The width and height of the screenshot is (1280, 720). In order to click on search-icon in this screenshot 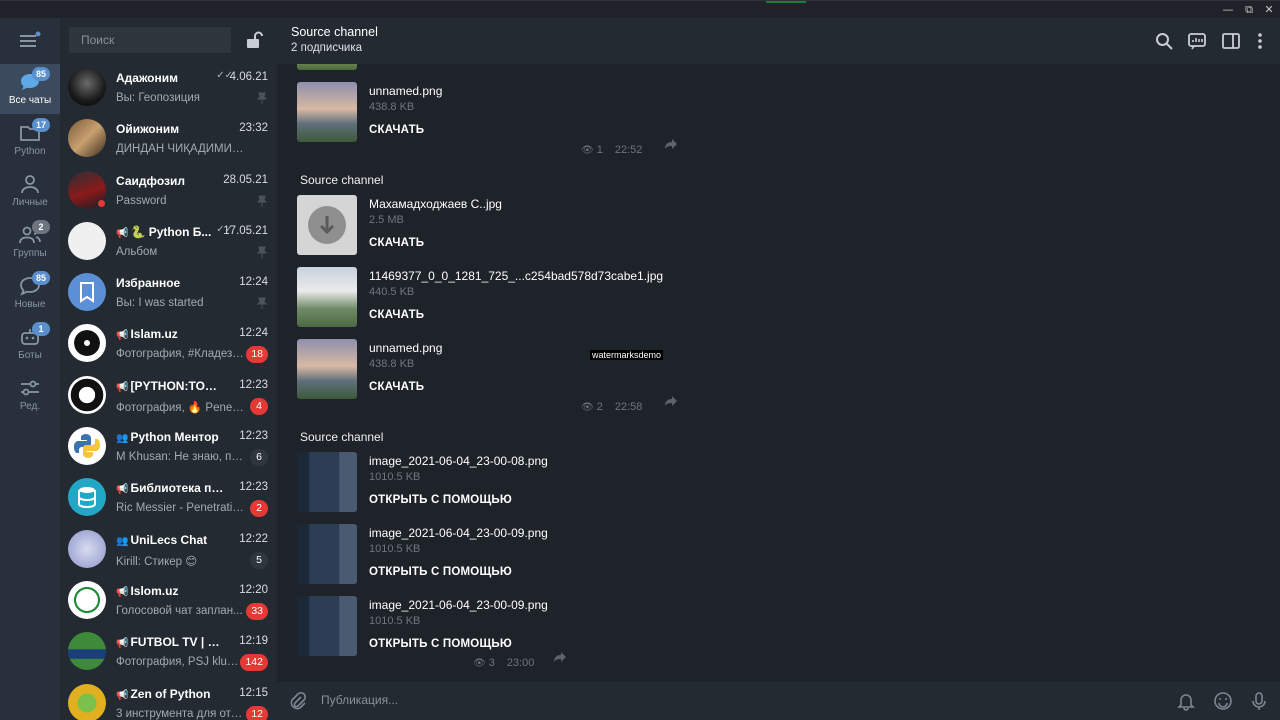, I will do `click(1164, 41)`.